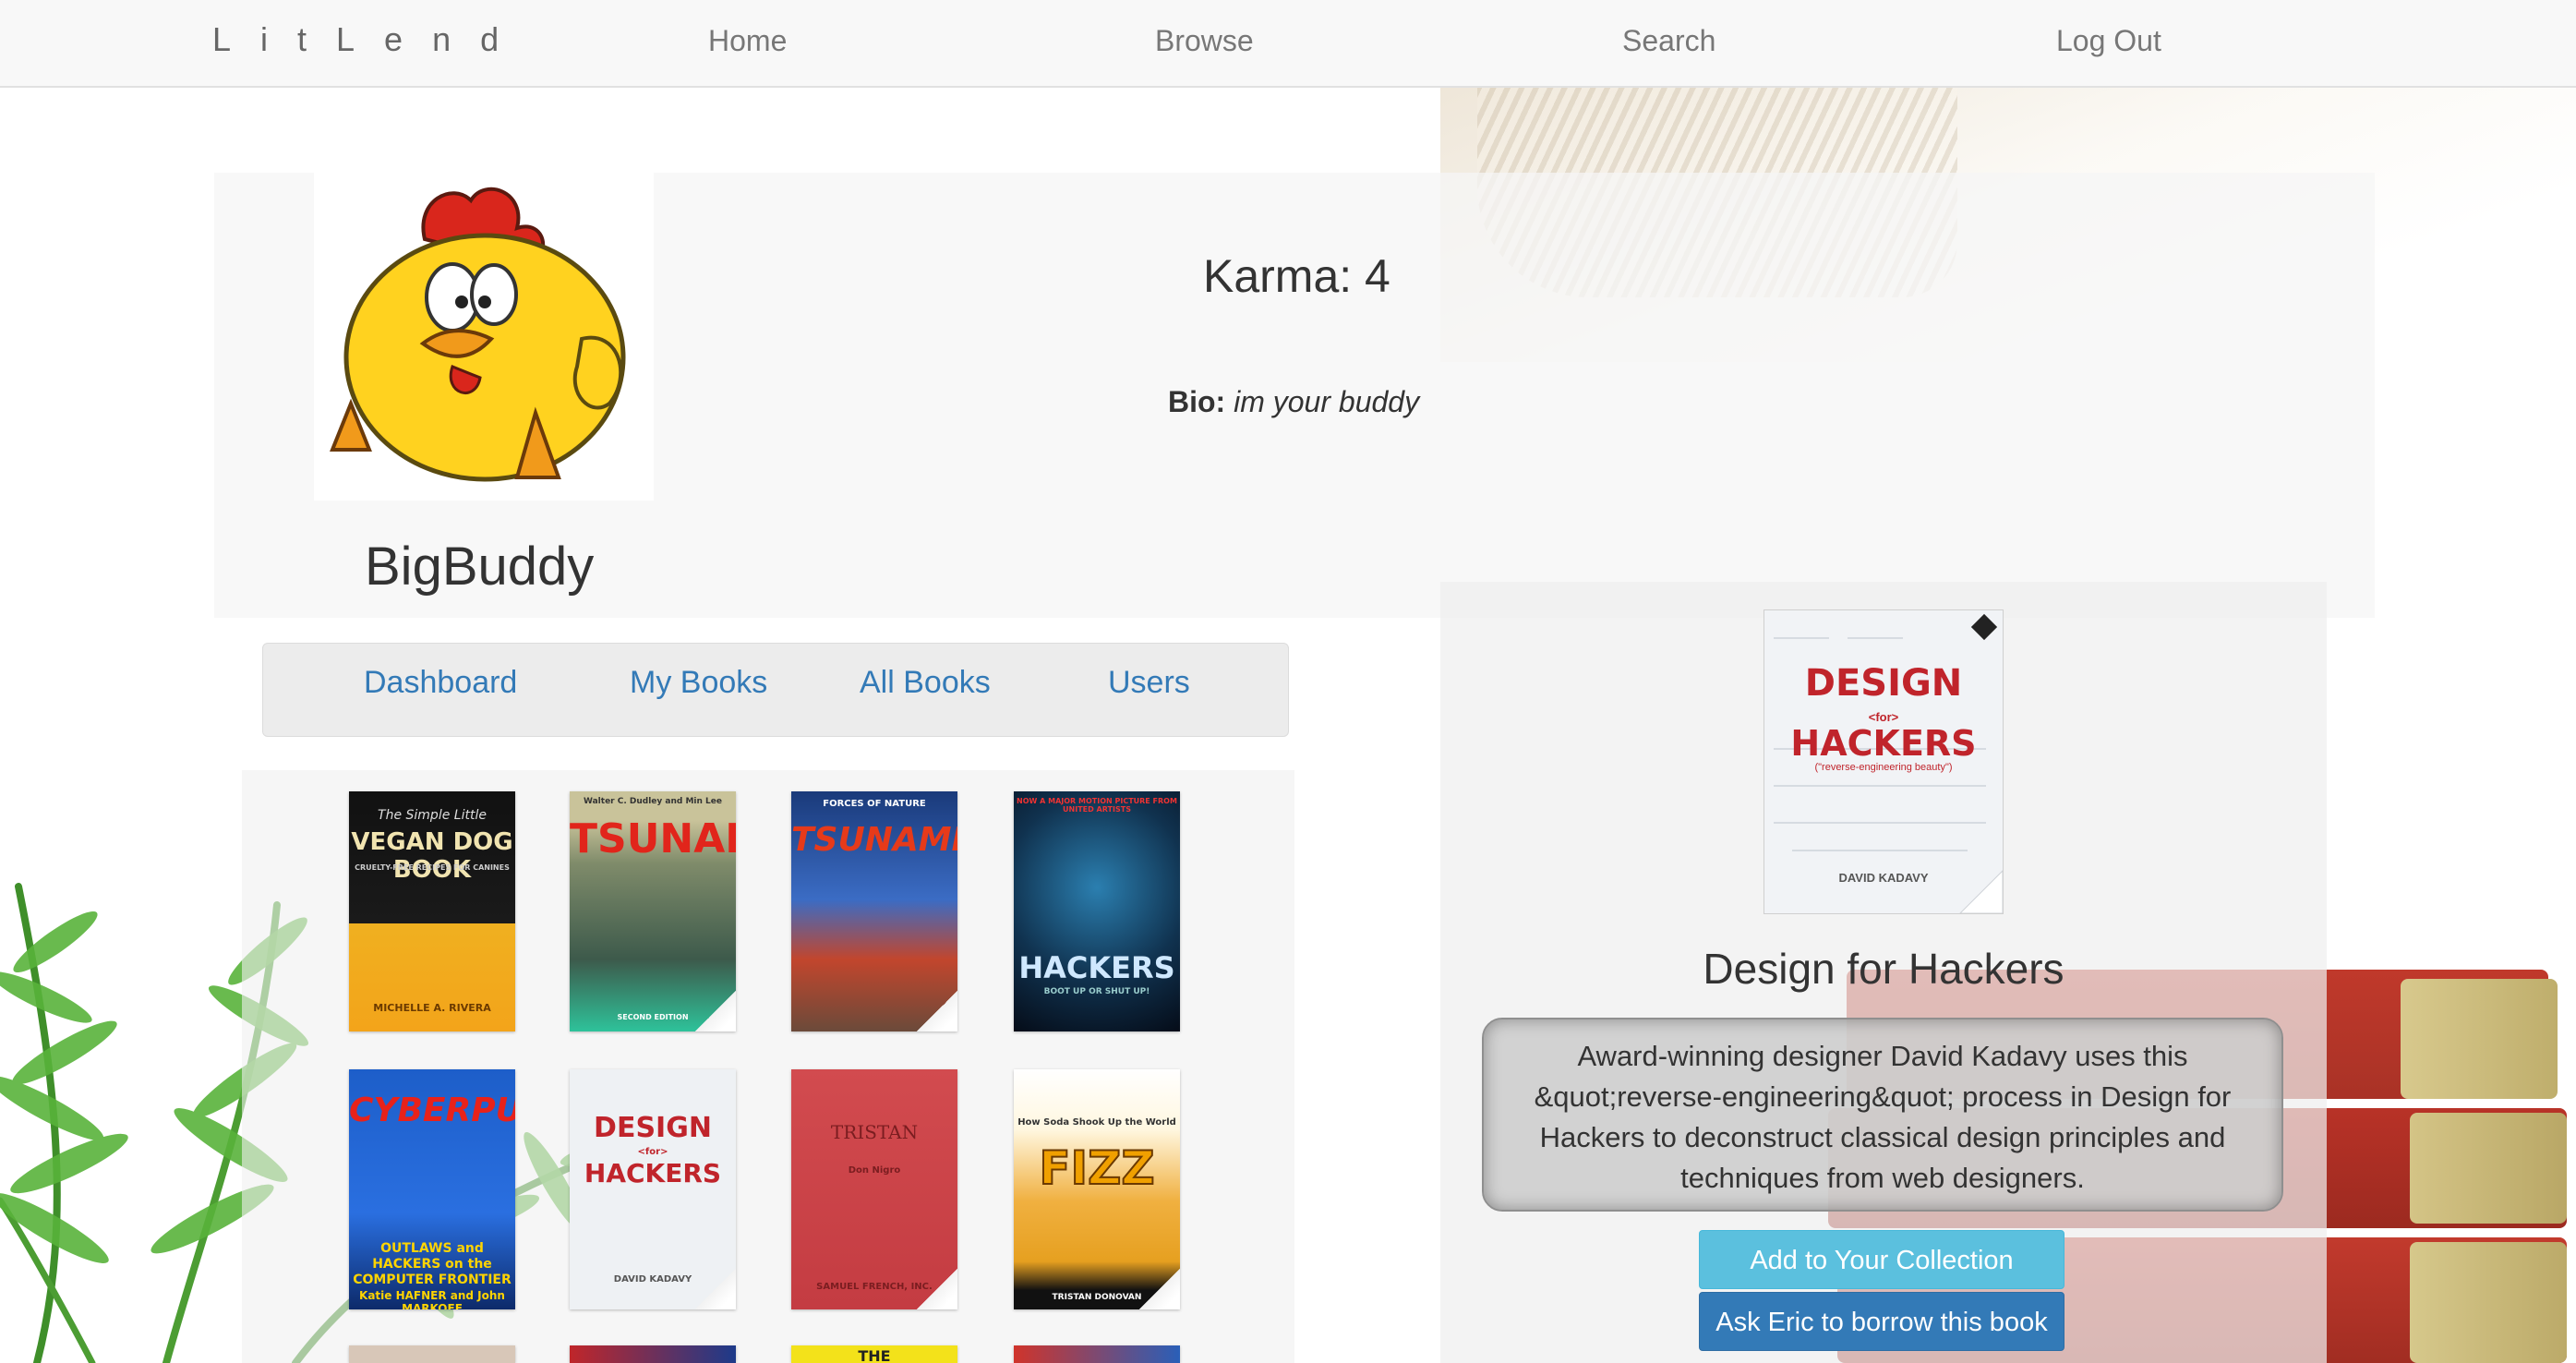 The width and height of the screenshot is (2576, 1363). I want to click on book-cover-title: DESIGN, so click(653, 1128).